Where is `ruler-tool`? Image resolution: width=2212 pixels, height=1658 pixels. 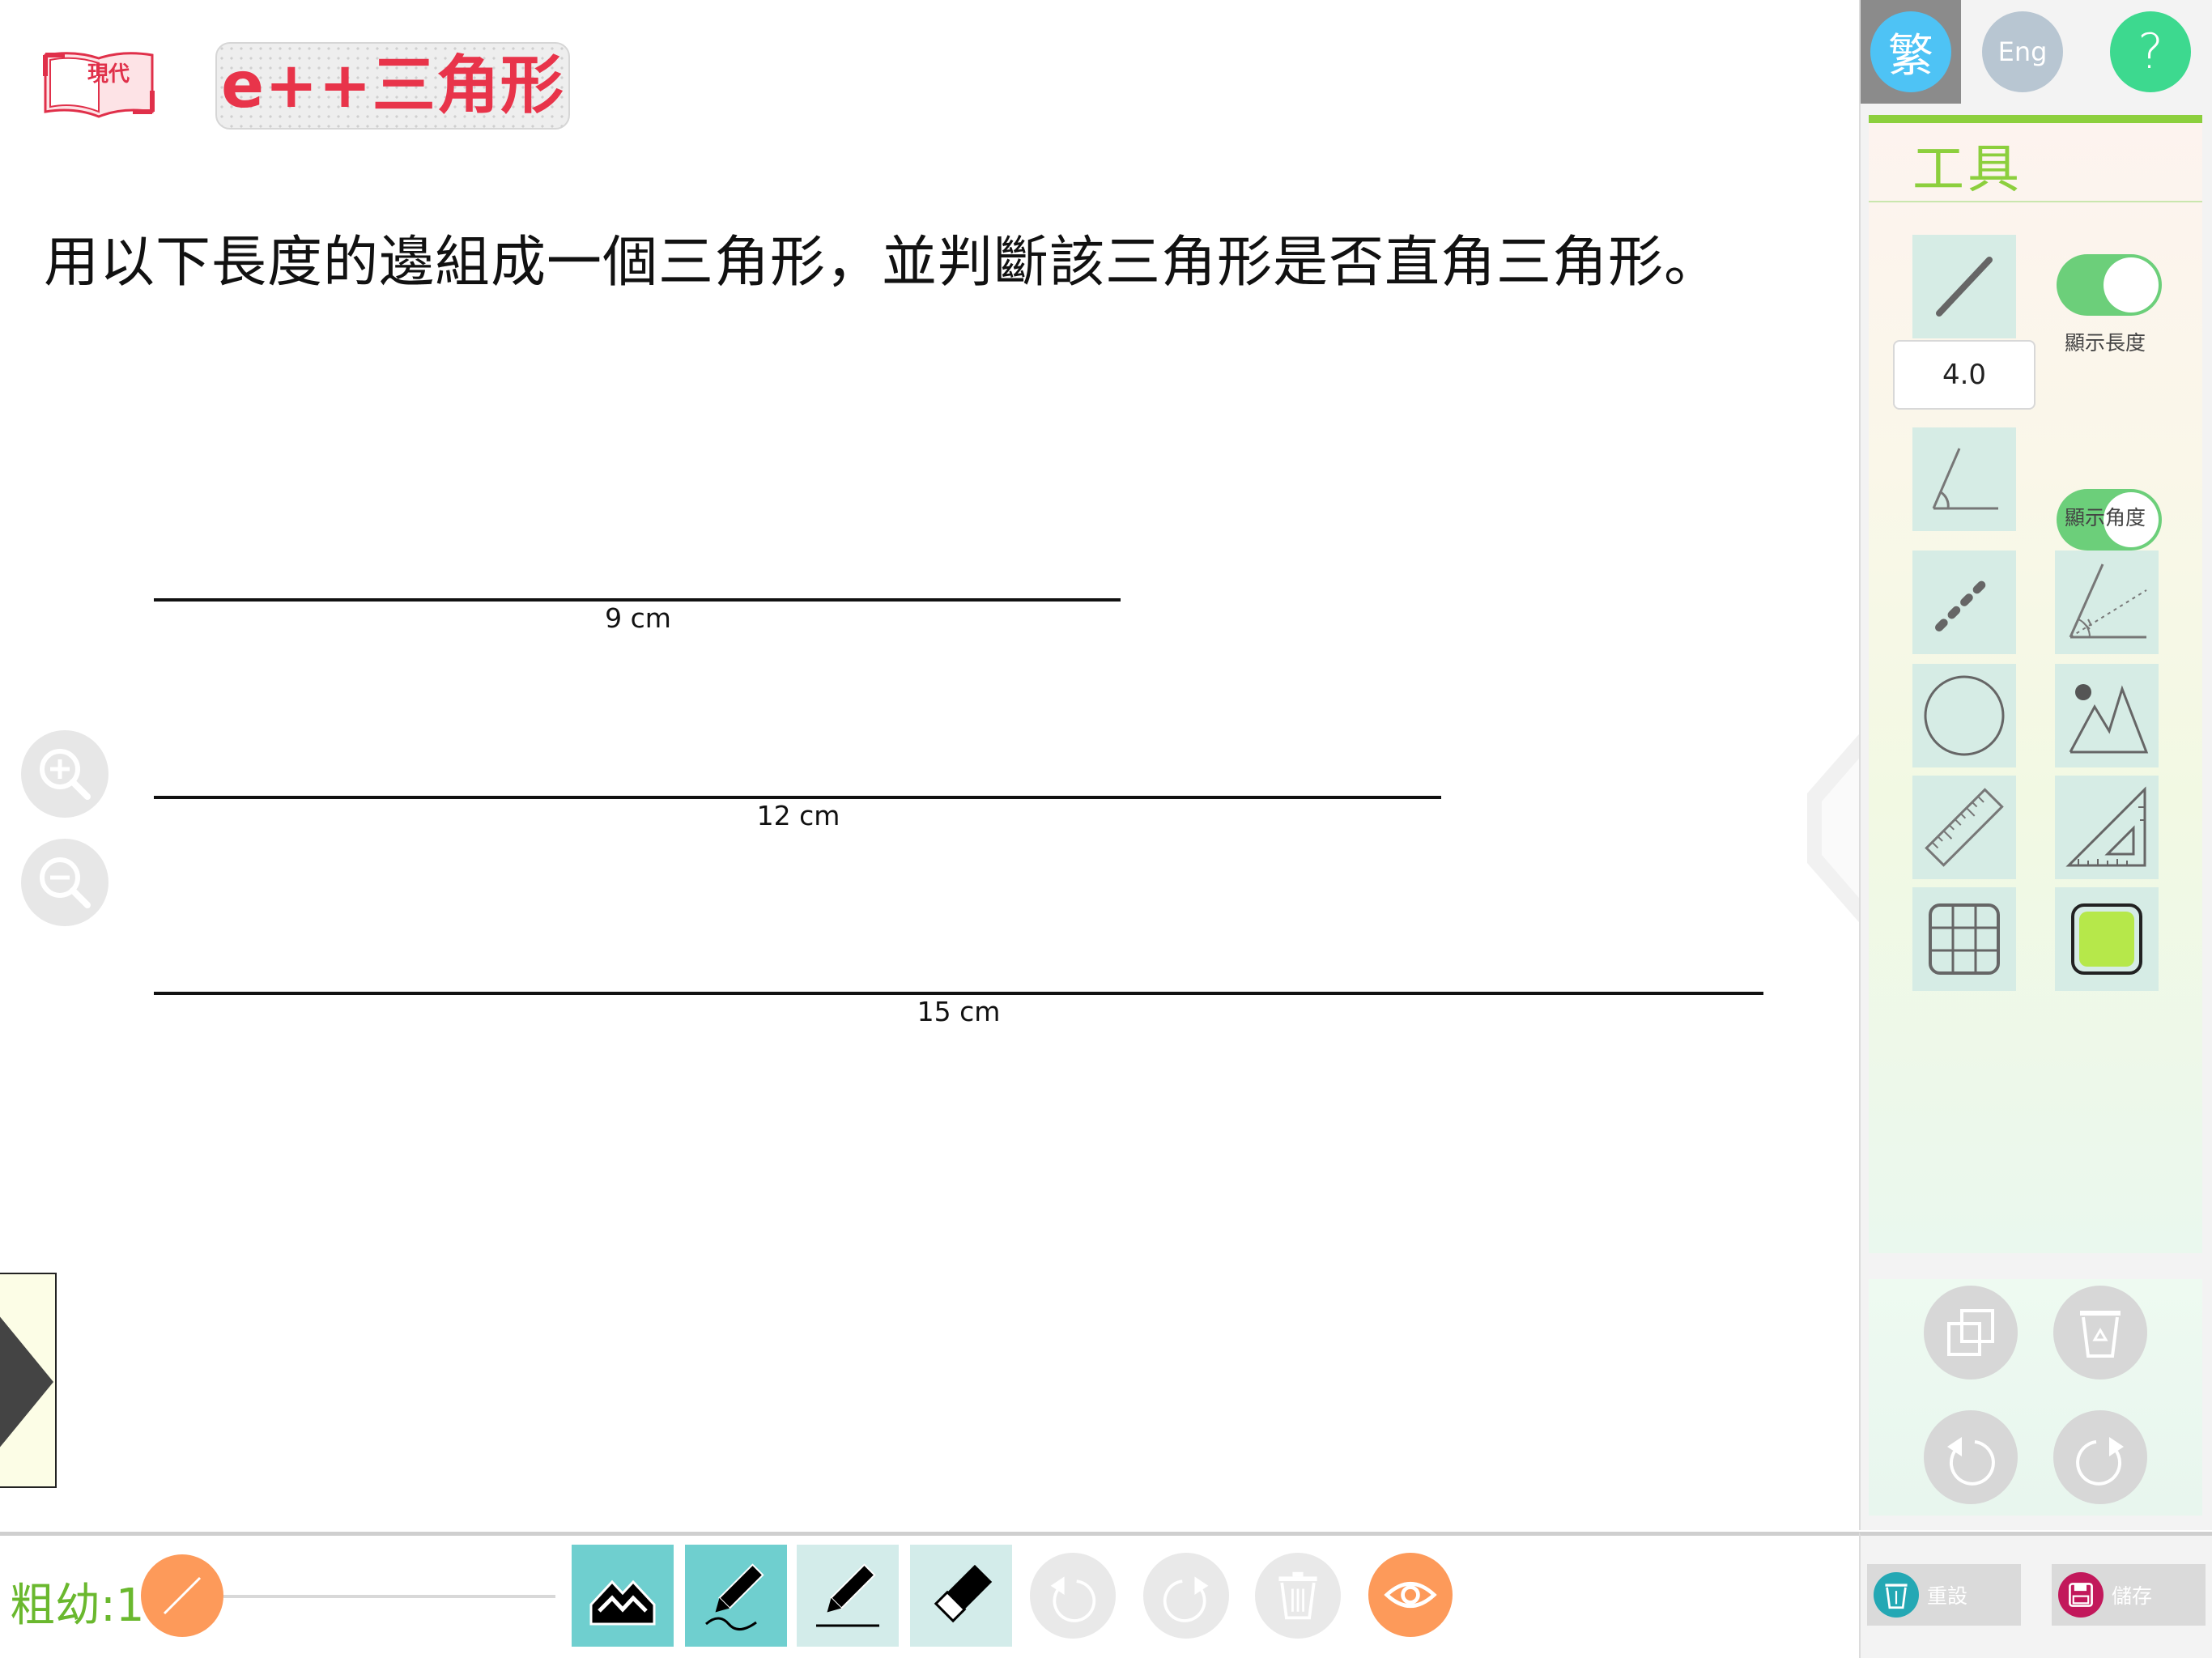 ruler-tool is located at coordinates (1964, 827).